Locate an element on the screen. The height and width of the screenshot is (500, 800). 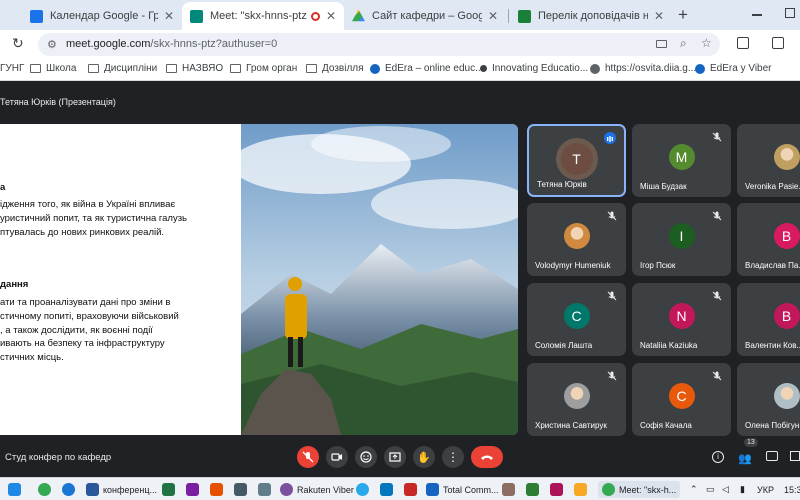
extensions-icon is located at coordinates (743, 43).